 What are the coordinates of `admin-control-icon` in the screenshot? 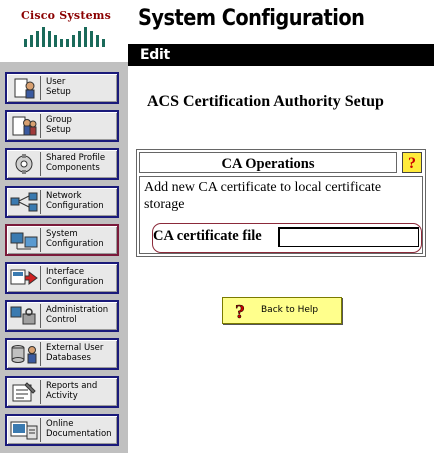 It's located at (25, 316).